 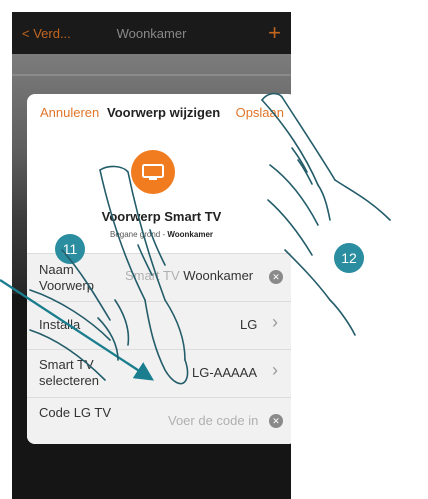 What do you see at coordinates (161, 216) in the screenshot?
I see `object-name: Voorwerp Smart TV` at bounding box center [161, 216].